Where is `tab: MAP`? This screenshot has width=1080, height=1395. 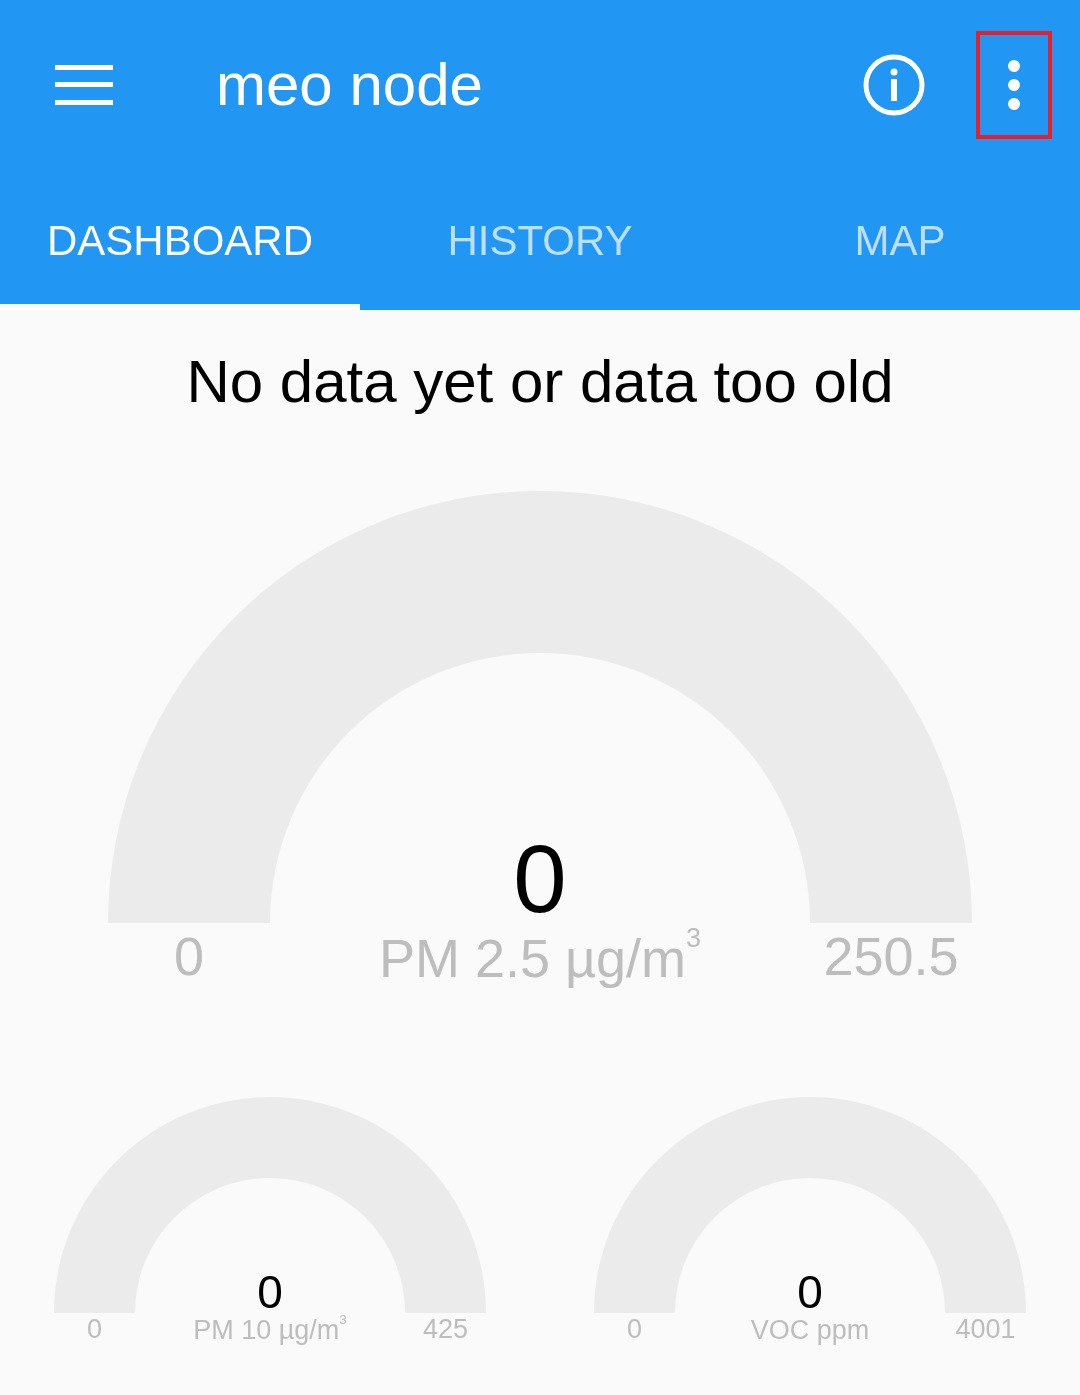
tab: MAP is located at coordinates (900, 240).